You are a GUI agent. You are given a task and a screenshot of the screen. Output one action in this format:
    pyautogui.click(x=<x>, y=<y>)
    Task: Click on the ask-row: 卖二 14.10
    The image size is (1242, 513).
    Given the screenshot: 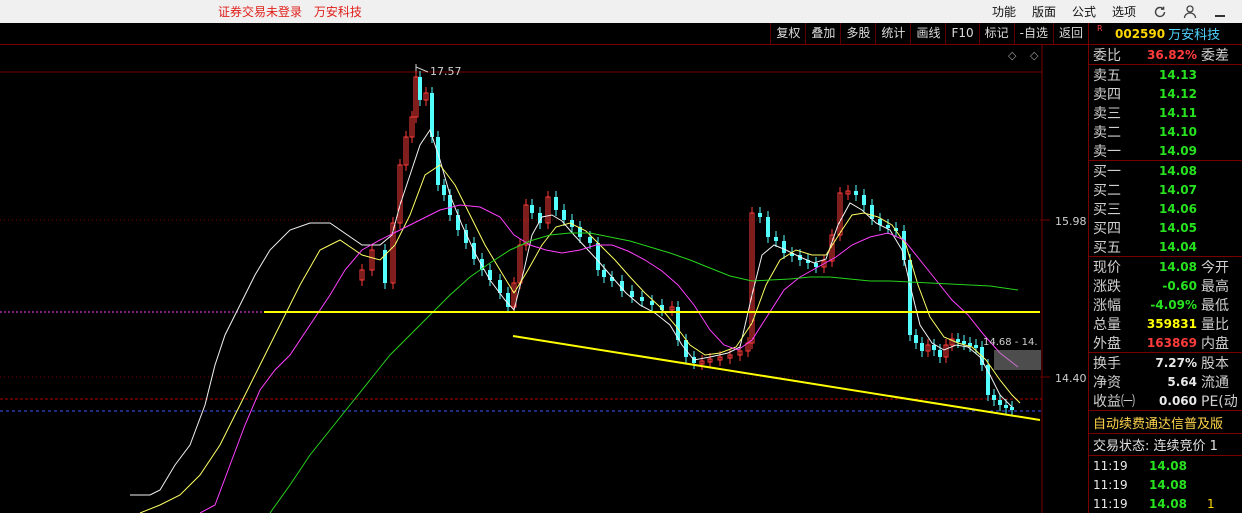 What is the action you would take?
    pyautogui.click(x=1165, y=131)
    